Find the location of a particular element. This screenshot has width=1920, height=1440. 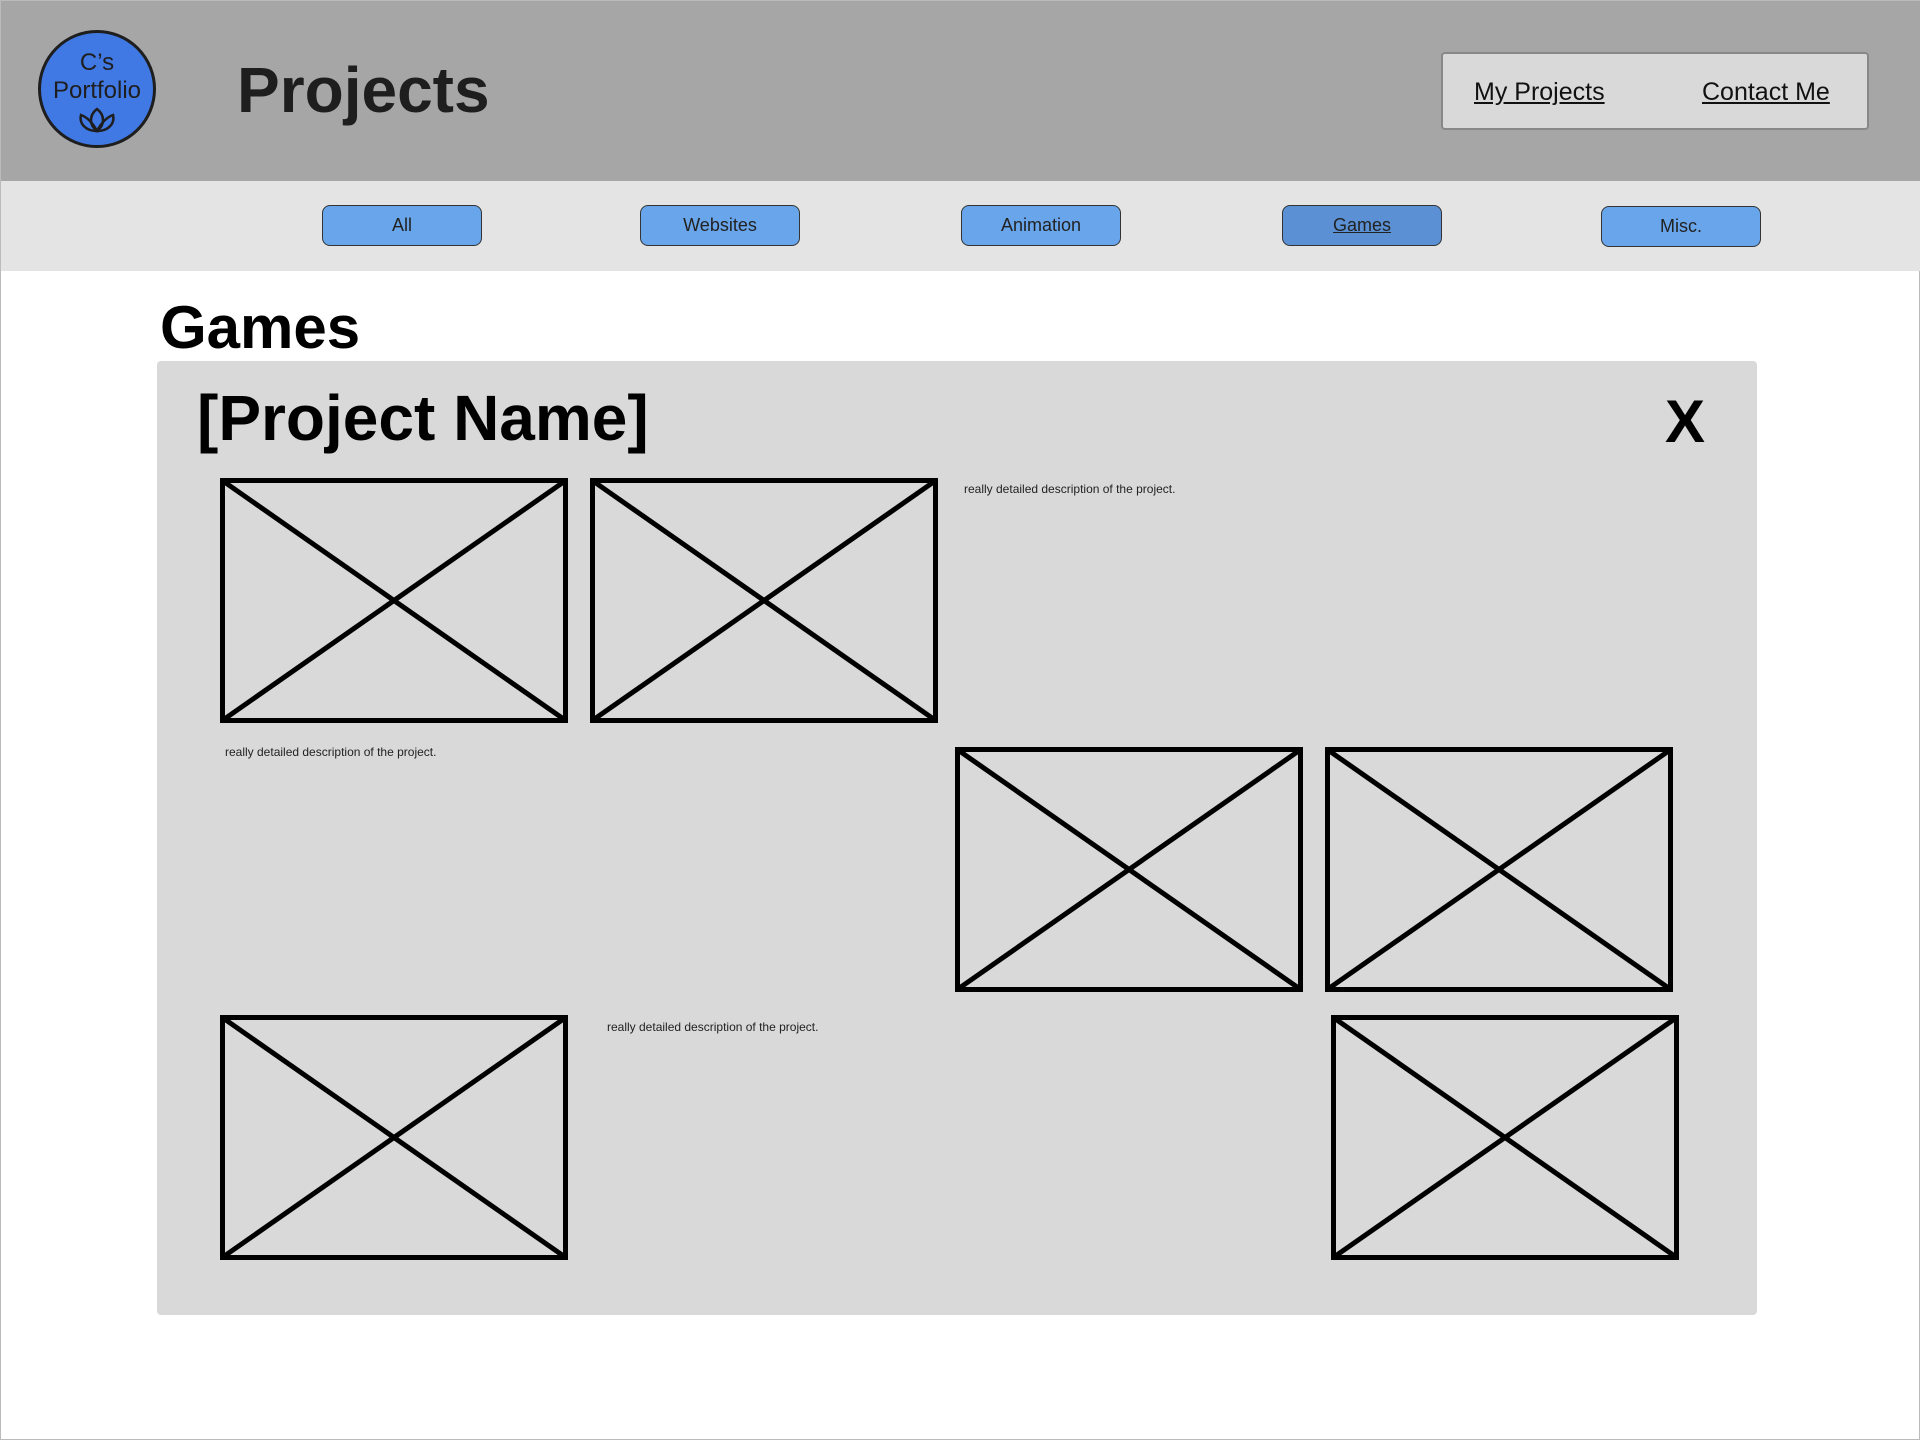

filter-bar: All Websites Animation Games Misc. is located at coordinates (960, 226).